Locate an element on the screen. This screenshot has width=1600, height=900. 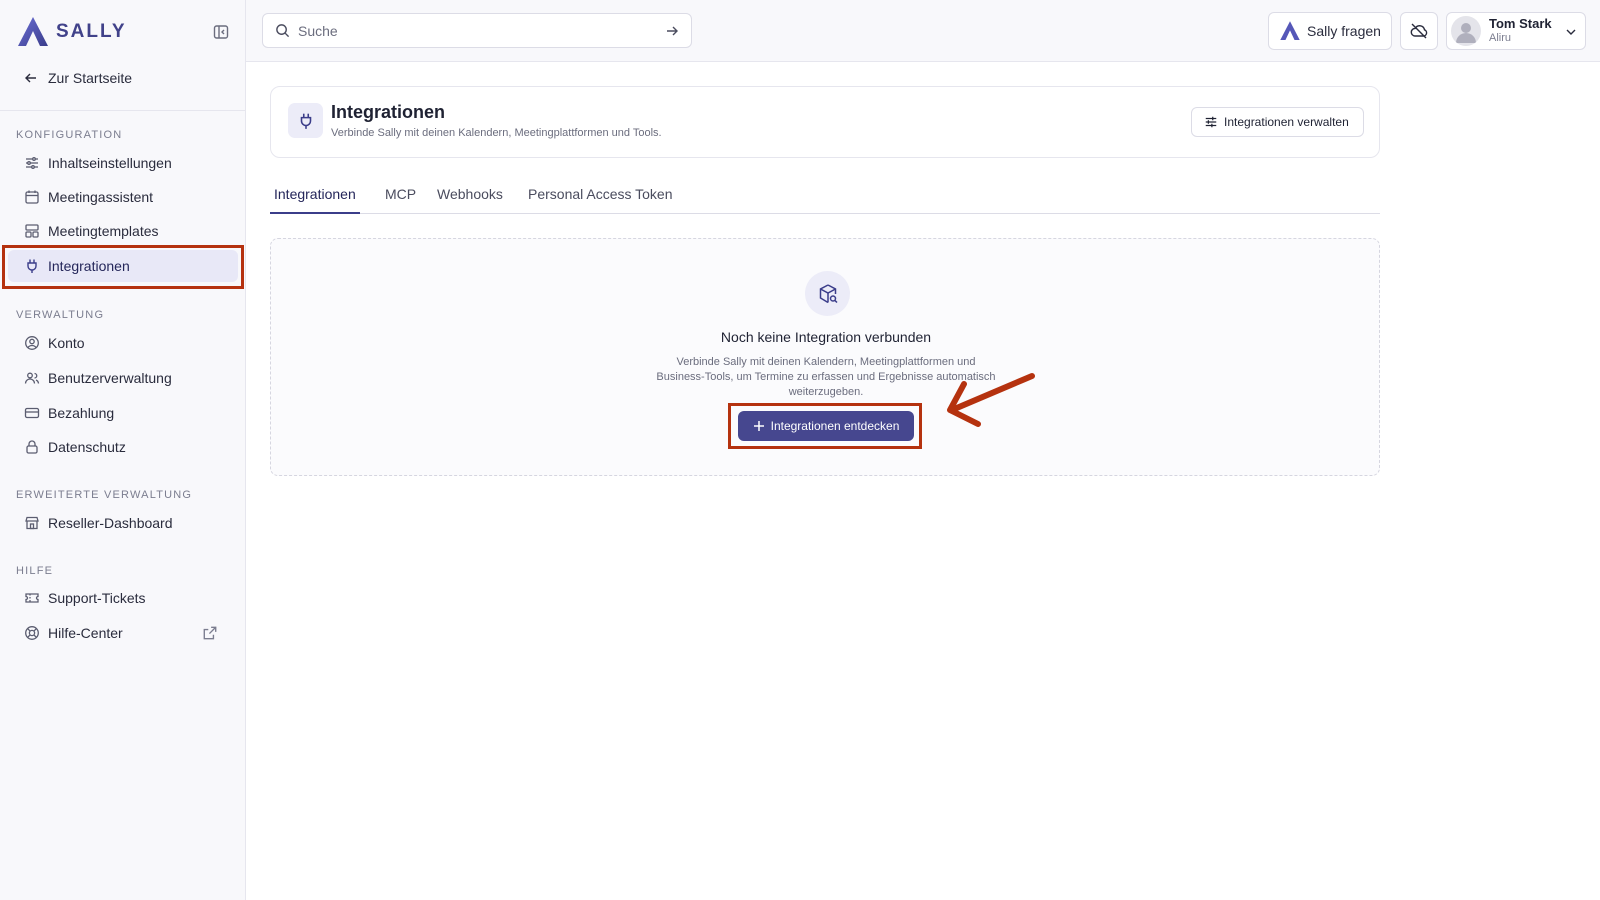
cloud-off-button is located at coordinates (1419, 31).